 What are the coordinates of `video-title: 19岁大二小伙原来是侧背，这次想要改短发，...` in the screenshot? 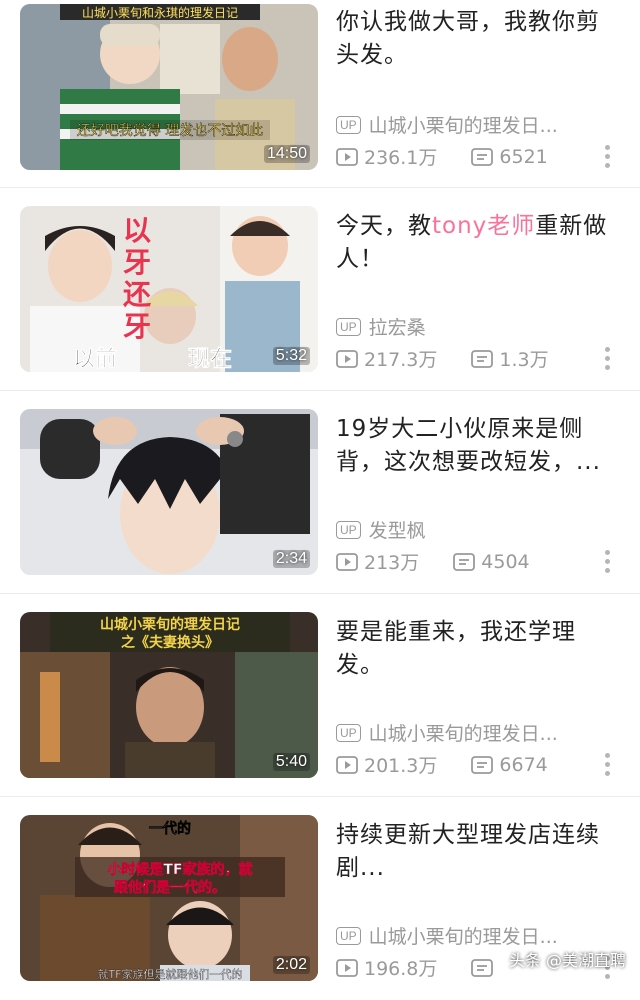 It's located at (472, 446).